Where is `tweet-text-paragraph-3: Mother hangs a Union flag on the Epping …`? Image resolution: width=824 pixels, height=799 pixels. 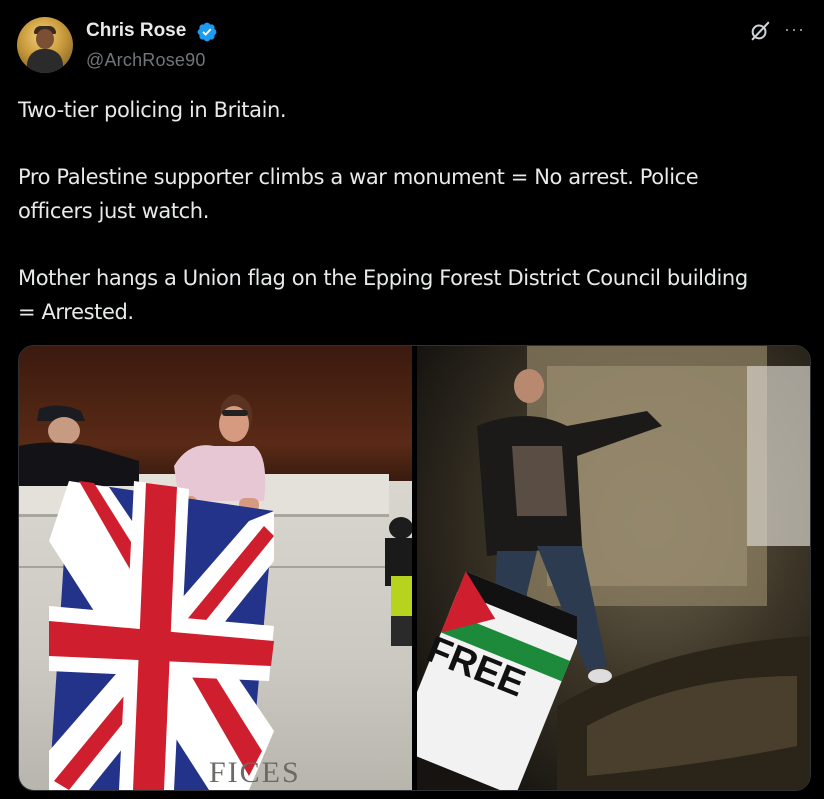 tweet-text-paragraph-3: Mother hangs a Union flag on the Epping … is located at coordinates (413, 295).